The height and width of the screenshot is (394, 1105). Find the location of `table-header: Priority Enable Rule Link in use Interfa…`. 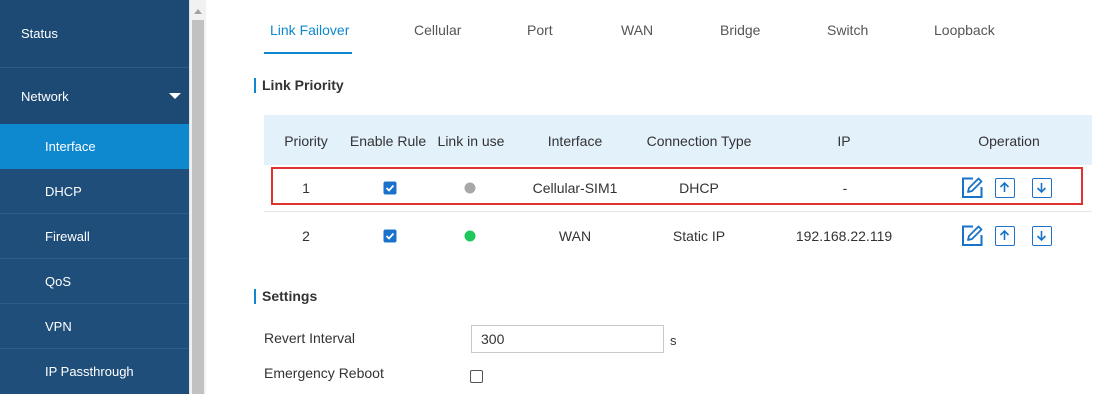

table-header: Priority Enable Rule Link in use Interfa… is located at coordinates (678, 140).